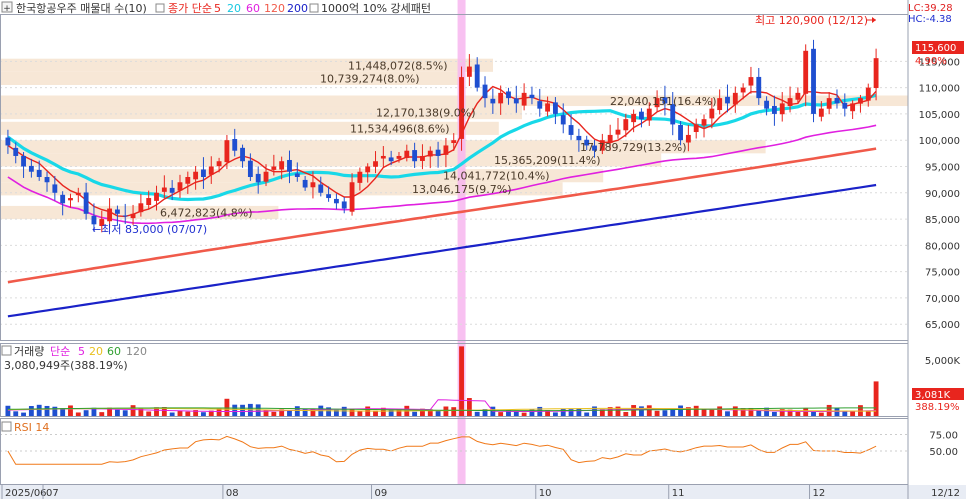 The height and width of the screenshot is (503, 966). I want to click on ma-200: 200, so click(297, 8).